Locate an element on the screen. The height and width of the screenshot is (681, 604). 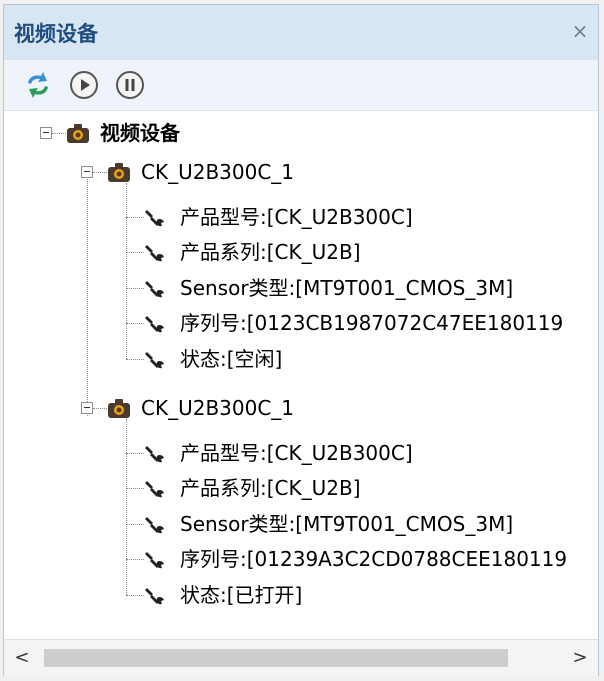
panel-title: 视频设备 is located at coordinates (56, 34).